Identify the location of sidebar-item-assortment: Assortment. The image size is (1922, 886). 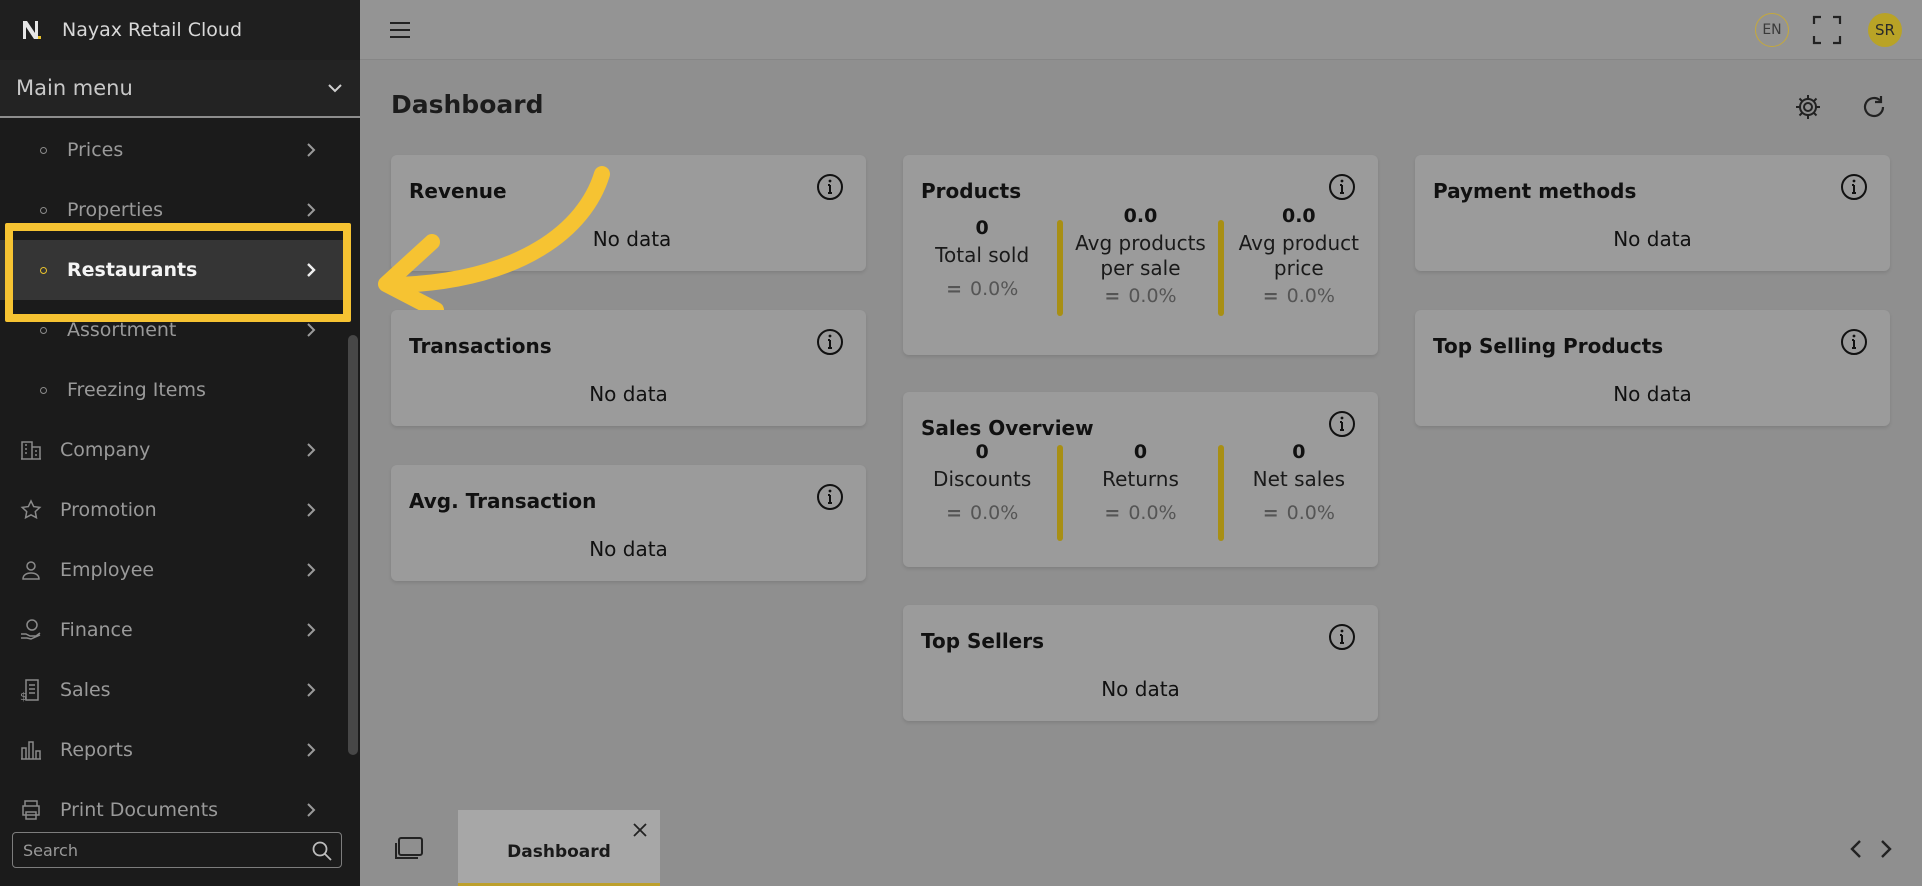
(173, 330).